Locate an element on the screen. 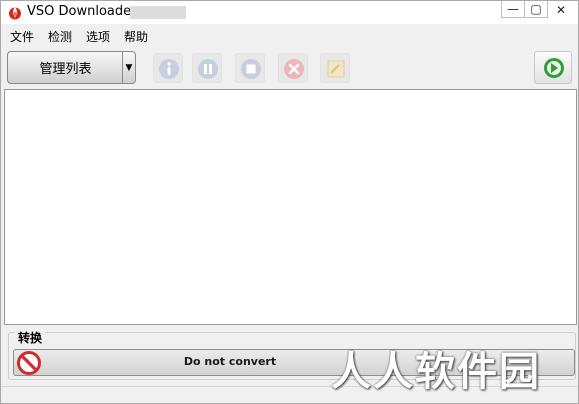 The height and width of the screenshot is (404, 579). cancel-button is located at coordinates (293, 68).